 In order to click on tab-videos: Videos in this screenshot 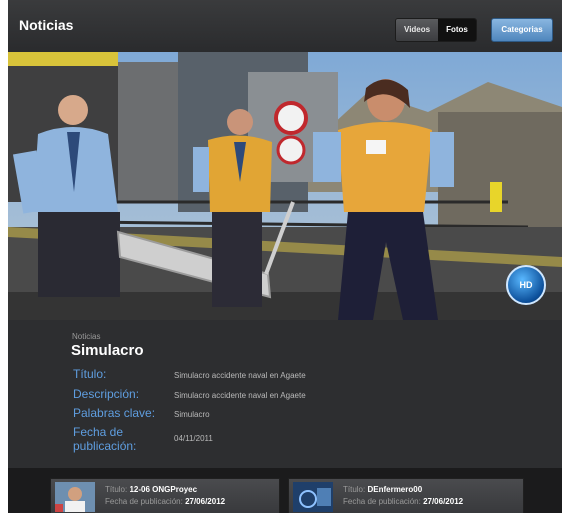, I will do `click(417, 30)`.